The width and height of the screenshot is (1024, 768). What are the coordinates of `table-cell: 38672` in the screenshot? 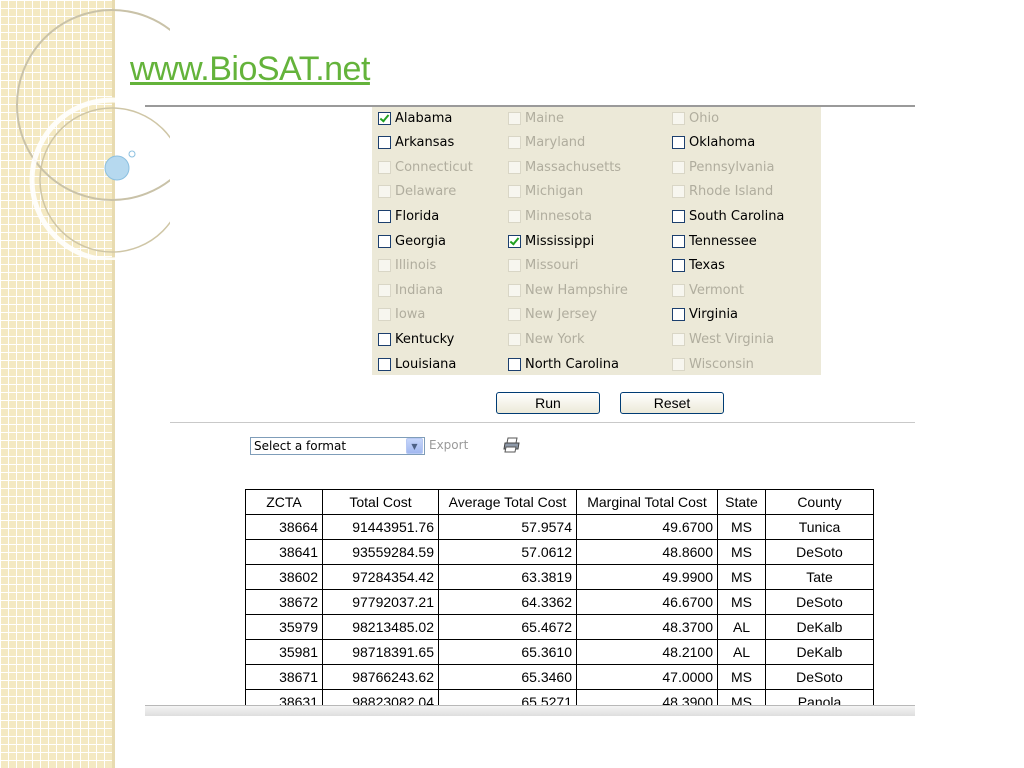 It's located at (284, 602).